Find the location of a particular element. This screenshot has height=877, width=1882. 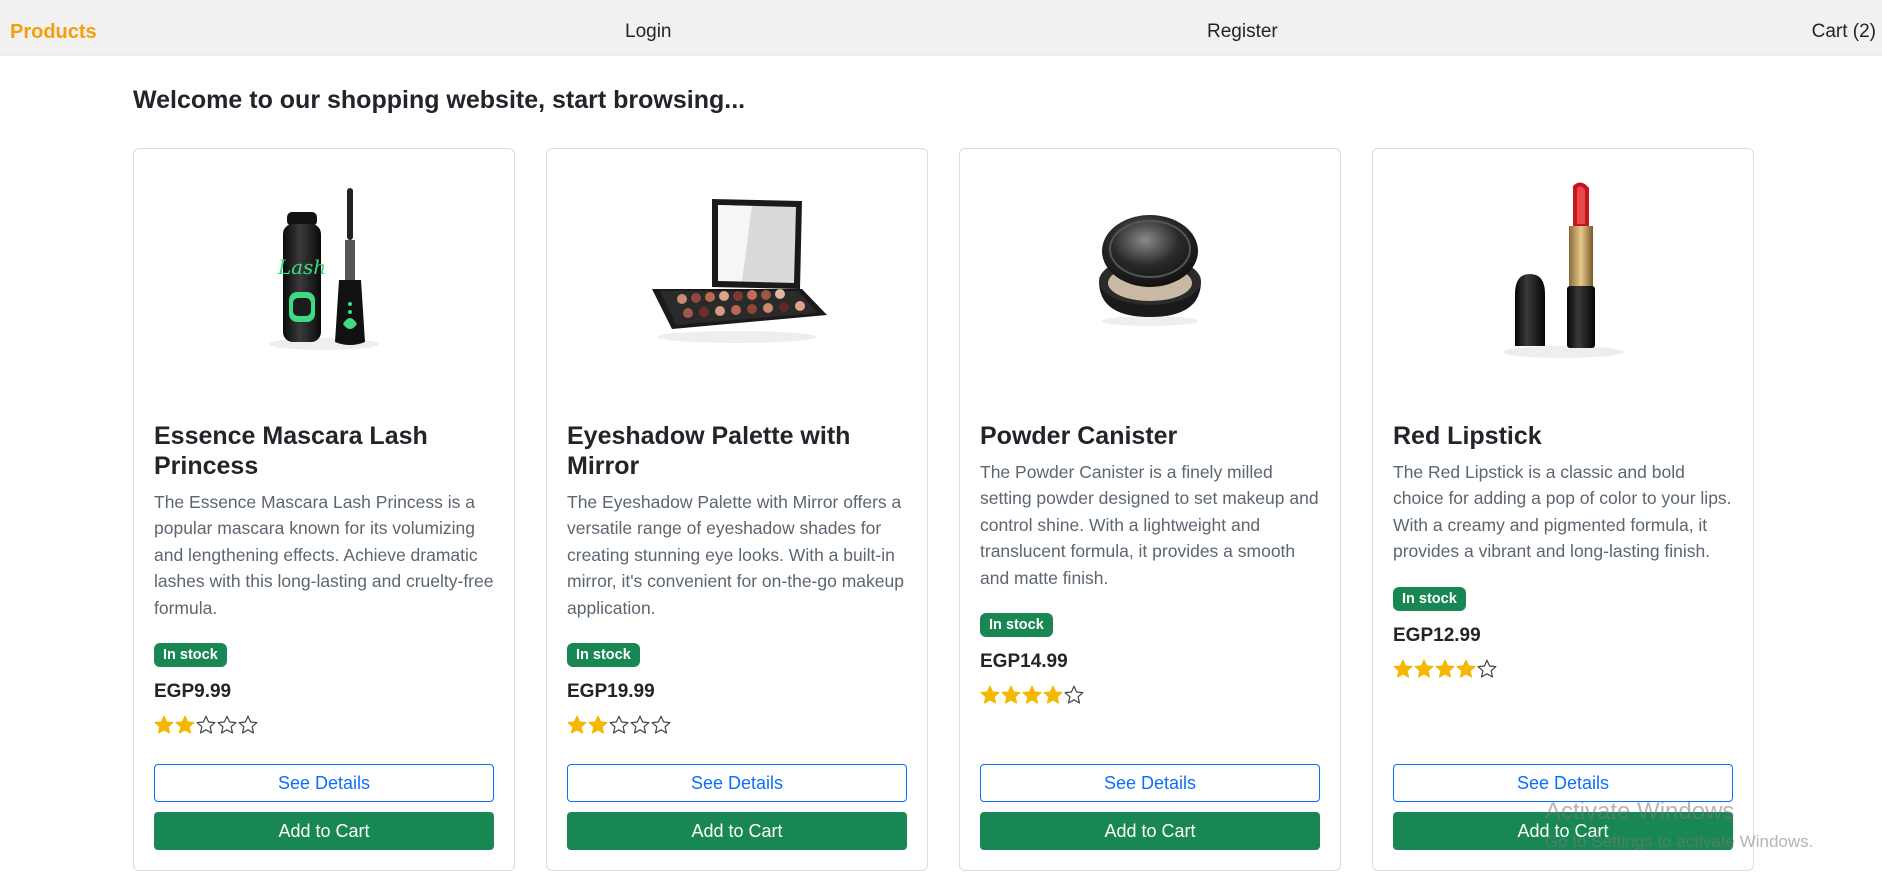

lipstick-image is located at coordinates (1563, 269).